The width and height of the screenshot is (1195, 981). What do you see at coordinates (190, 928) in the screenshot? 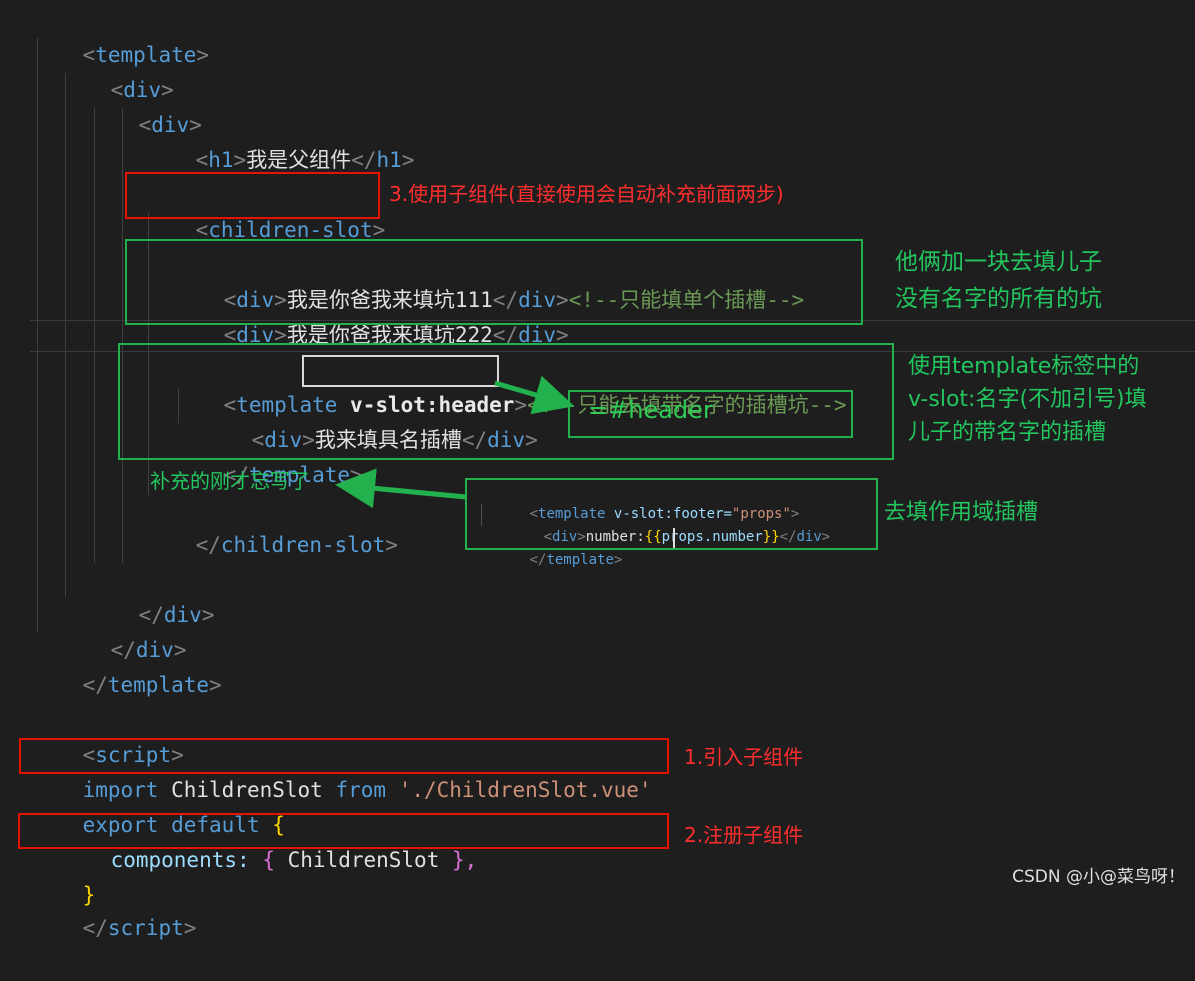
I see `bracket: >` at bounding box center [190, 928].